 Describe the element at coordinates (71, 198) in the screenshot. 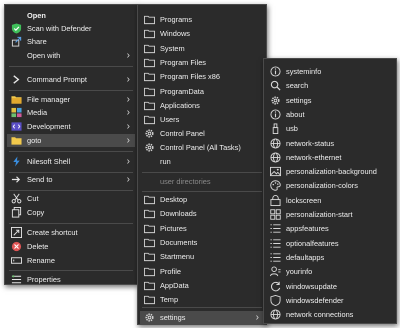

I see `menu-item-cut: Cut` at that location.